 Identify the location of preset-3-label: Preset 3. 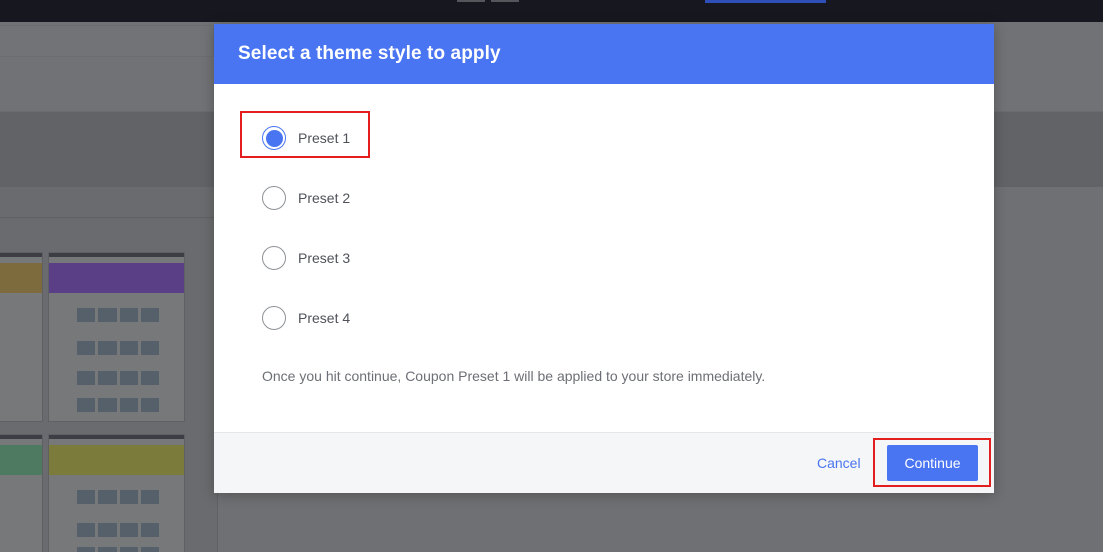
(324, 258).